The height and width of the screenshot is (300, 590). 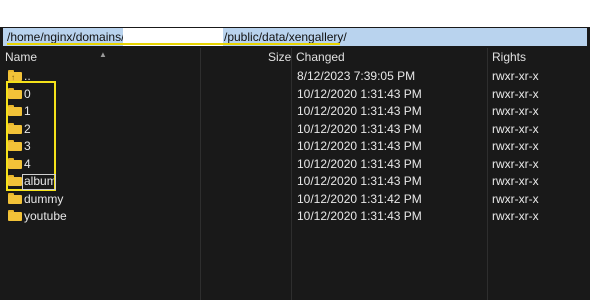 I want to click on file-row: youtube 10/12/2020 1:31:43 PM rwxr-xr-x, so click(x=295, y=216).